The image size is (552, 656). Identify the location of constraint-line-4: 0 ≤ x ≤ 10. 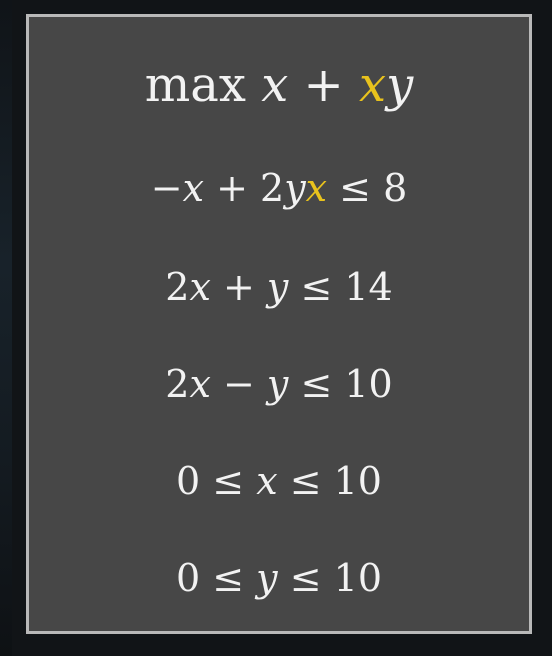
(279, 481).